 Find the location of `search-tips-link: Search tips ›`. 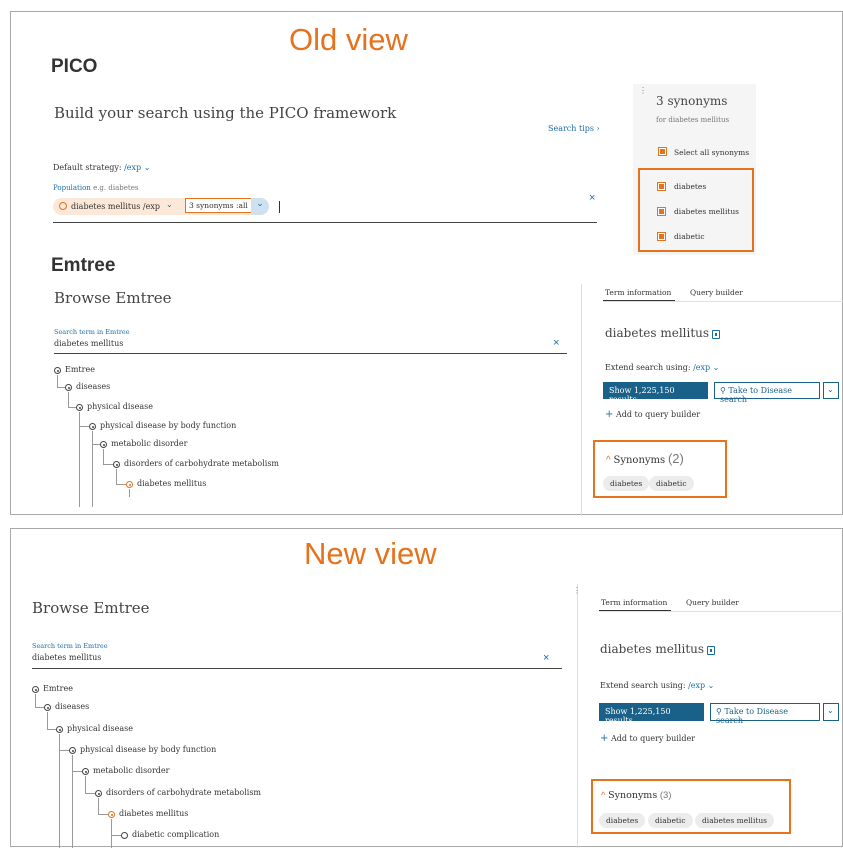

search-tips-link: Search tips › is located at coordinates (574, 128).